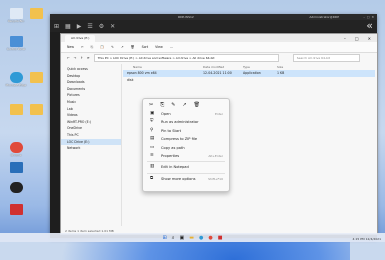 This screenshot has width=385, height=260. Describe the element at coordinates (152, 130) in the screenshot. I see `pin-icon: ⚲` at that location.